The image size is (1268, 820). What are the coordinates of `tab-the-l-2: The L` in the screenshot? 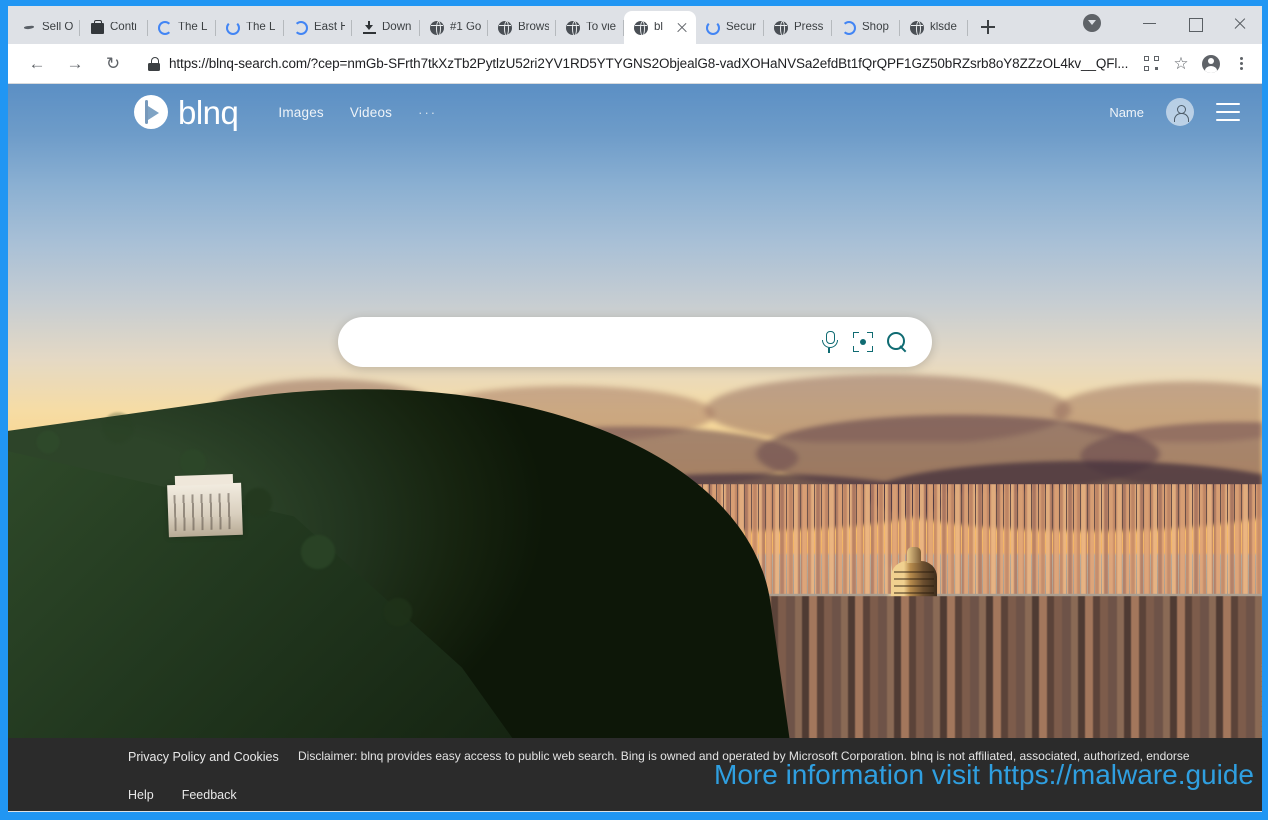 It's located at (250, 27).